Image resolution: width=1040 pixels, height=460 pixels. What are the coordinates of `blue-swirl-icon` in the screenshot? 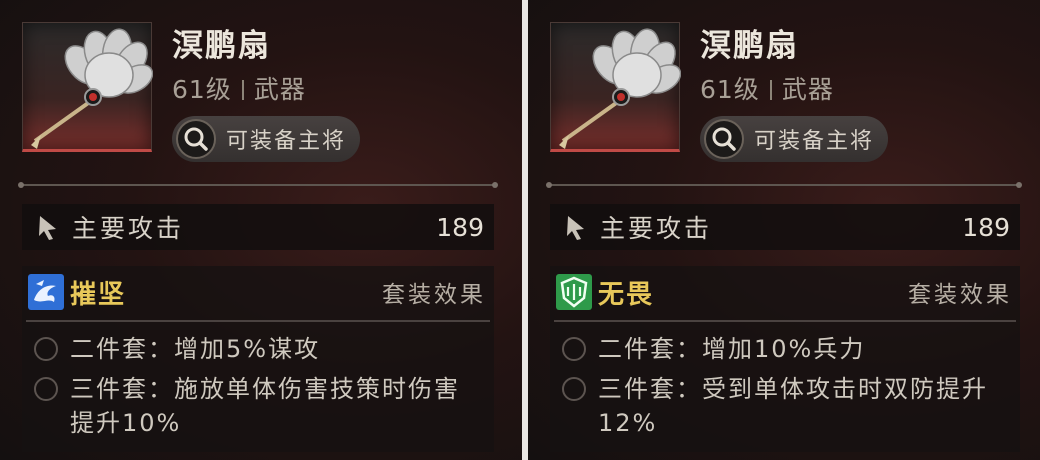 It's located at (46, 292).